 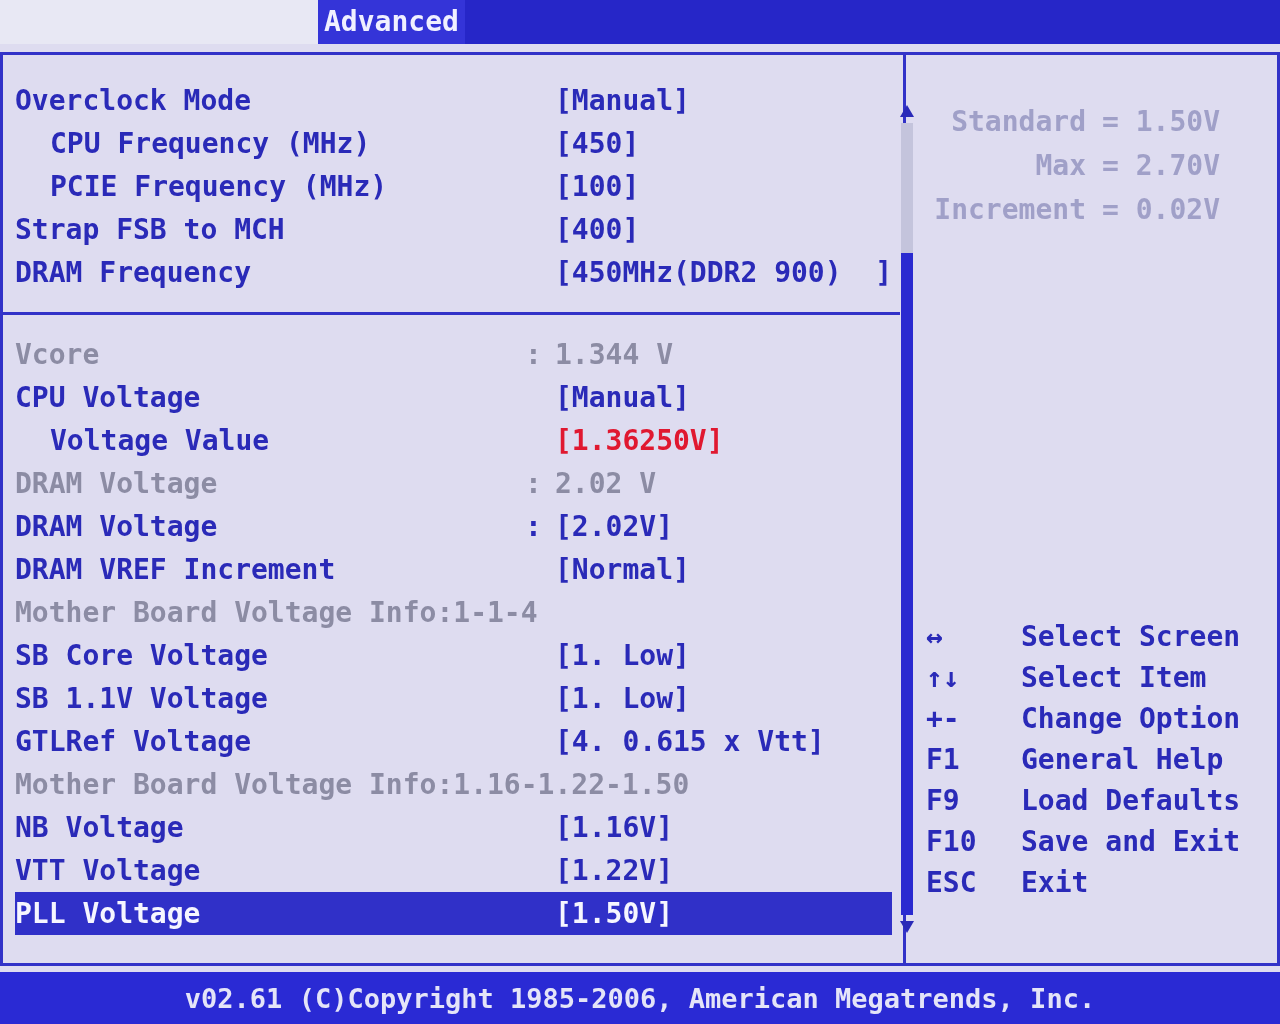 I want to click on selected-row-highlight: DRAM Voltage : [2.02V], so click(x=454, y=526).